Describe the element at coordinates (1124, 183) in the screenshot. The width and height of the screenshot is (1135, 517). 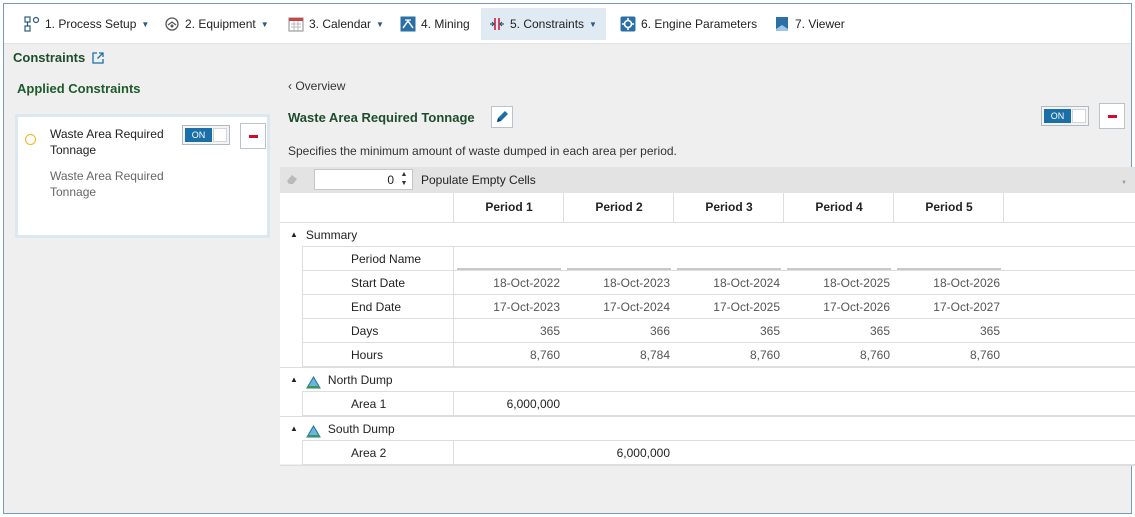
I see `overflow-chevron-icon: ▼` at that location.